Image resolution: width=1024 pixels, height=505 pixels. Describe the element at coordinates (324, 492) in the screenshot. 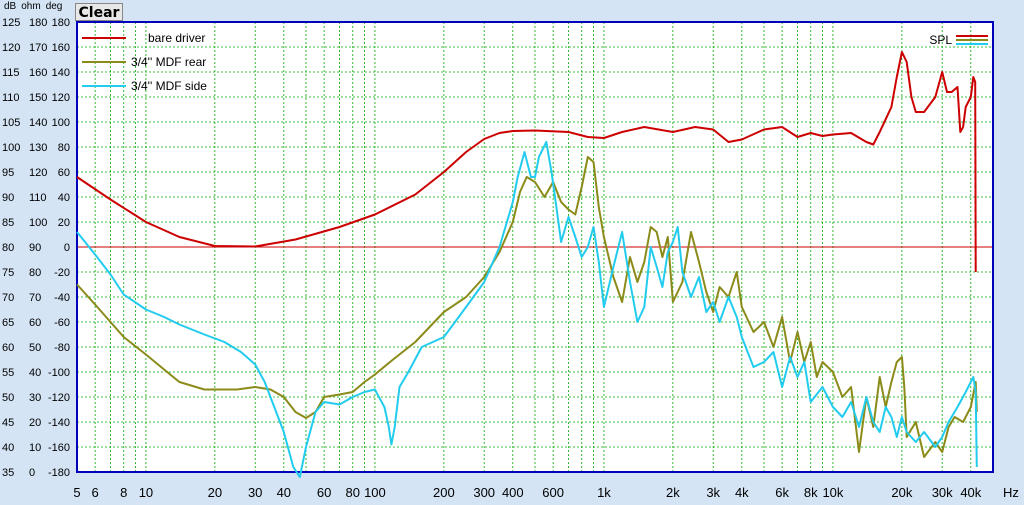

I see `x-tick-label: 60` at that location.